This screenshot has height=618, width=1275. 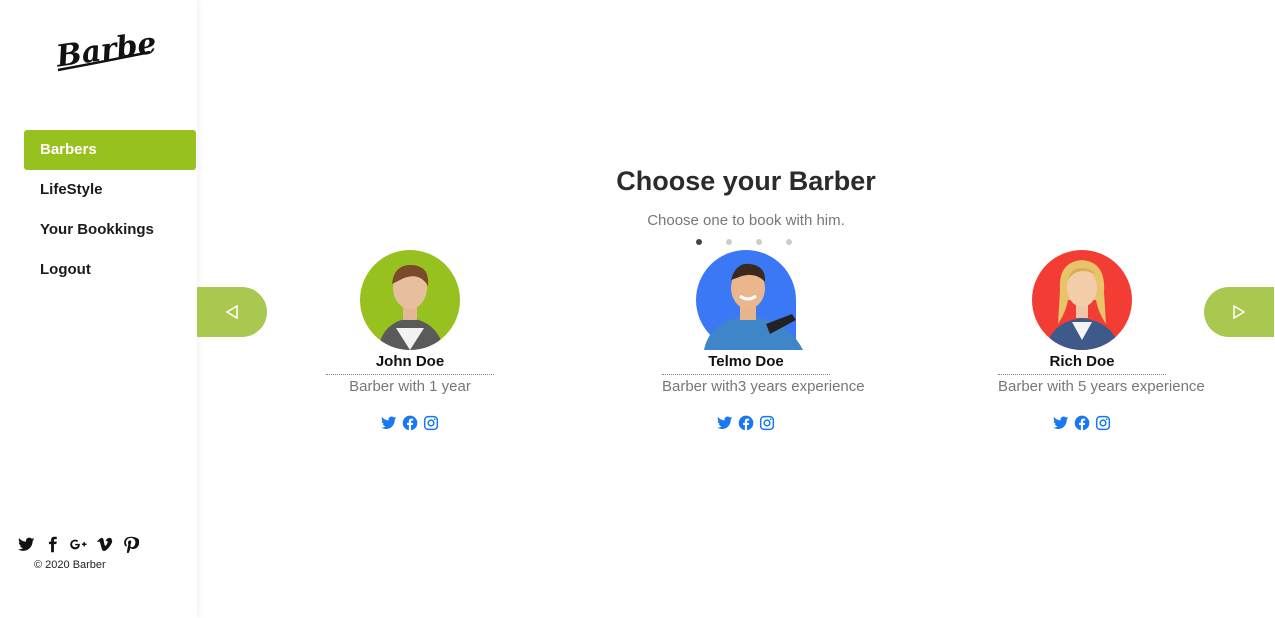 I want to click on page-title: Choose your Barber, so click(x=746, y=181).